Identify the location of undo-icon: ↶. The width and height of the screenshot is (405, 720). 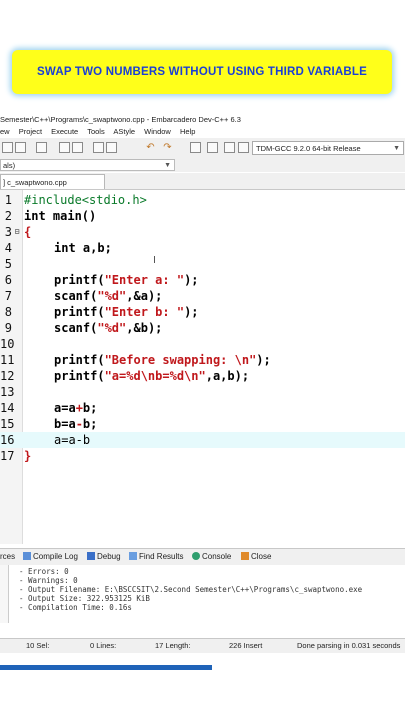
(150, 147).